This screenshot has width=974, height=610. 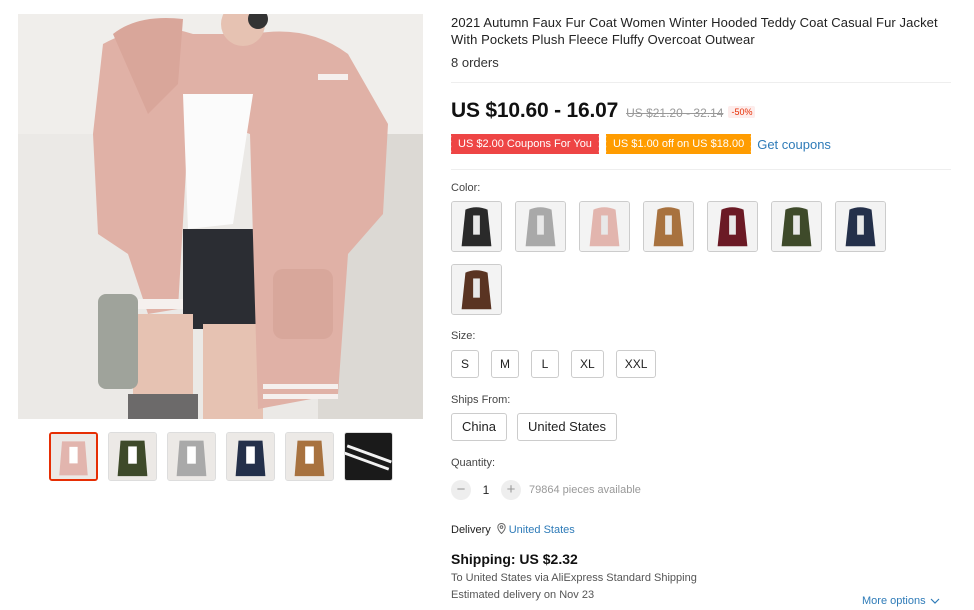 What do you see at coordinates (535, 110) in the screenshot?
I see `current-price: US $10.60 - 16.07` at bounding box center [535, 110].